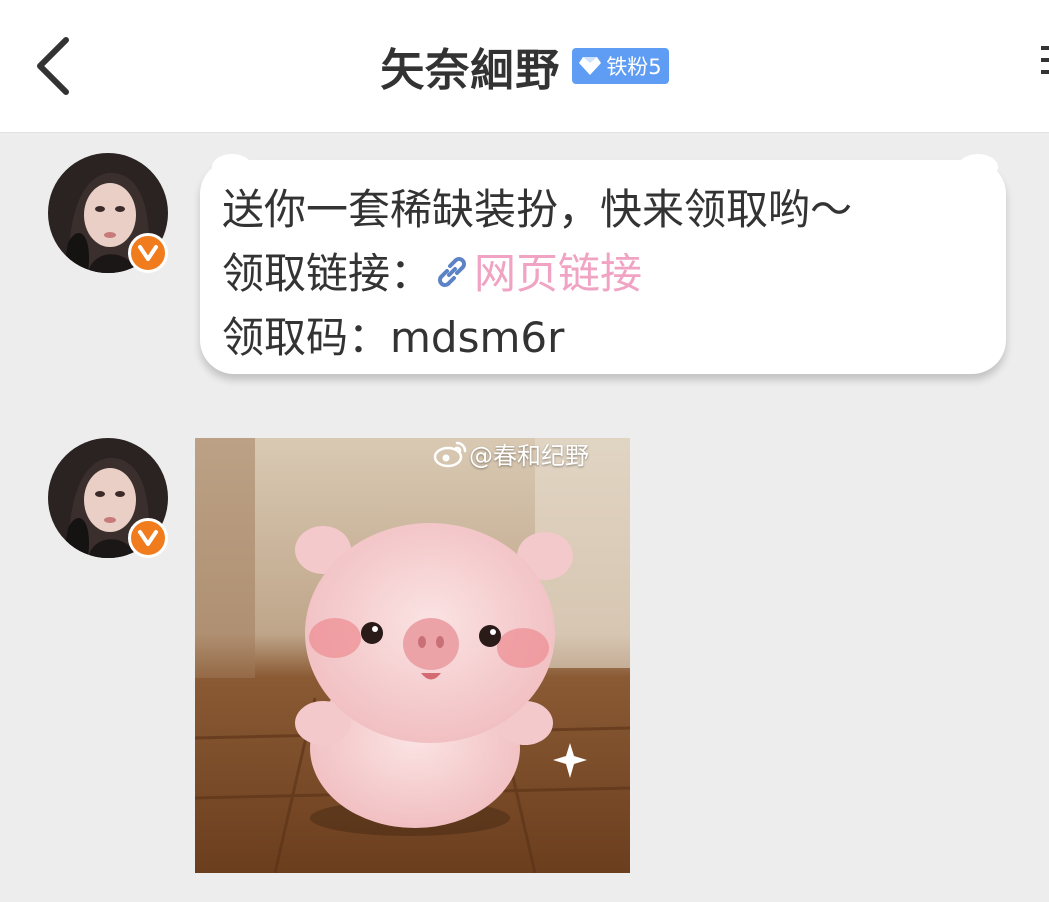 The height and width of the screenshot is (902, 1049). I want to click on title-area: 矢奈絗野 铁粉5, so click(524, 66).